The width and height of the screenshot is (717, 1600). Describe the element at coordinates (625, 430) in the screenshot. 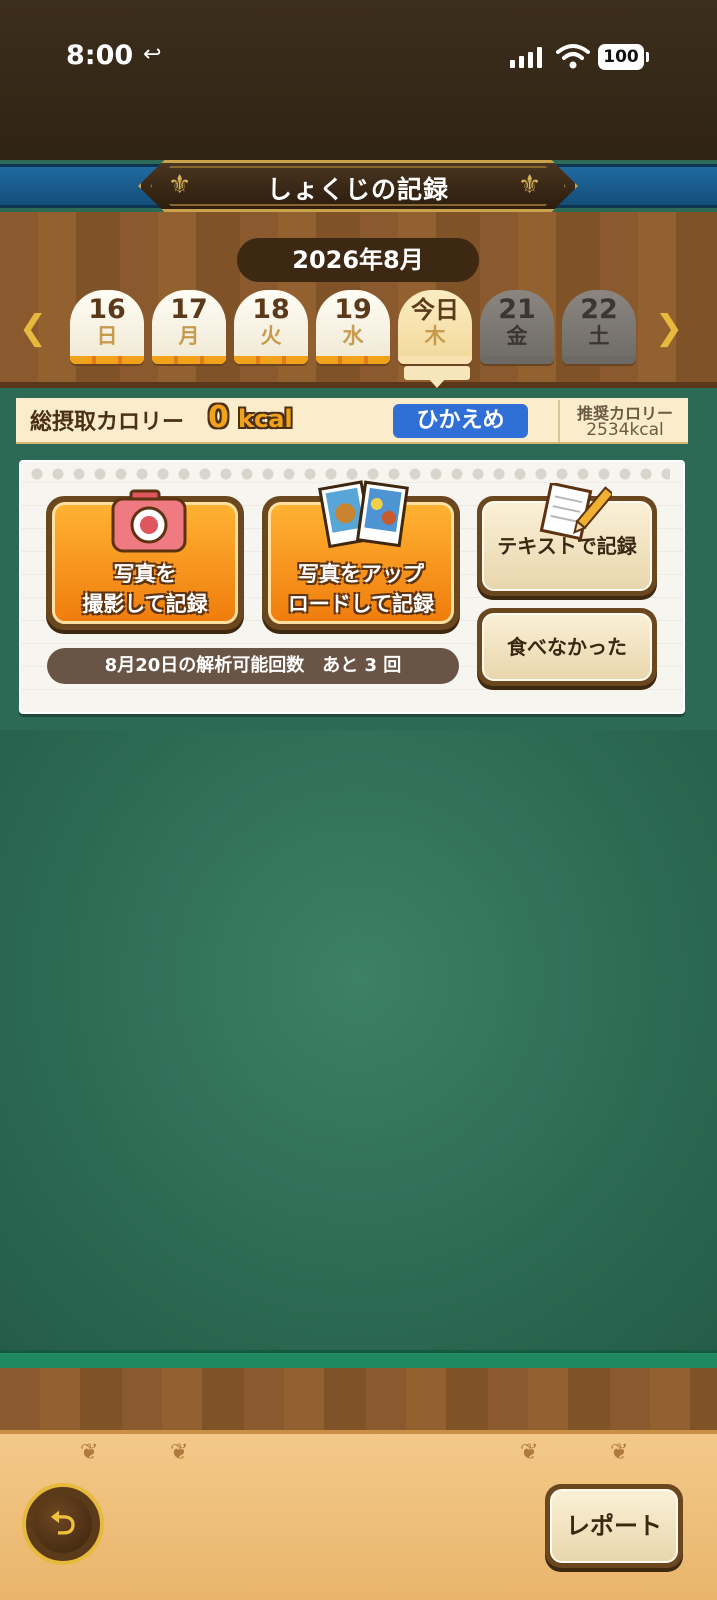

I see `recommended-calorie-value: 2534kcal` at that location.